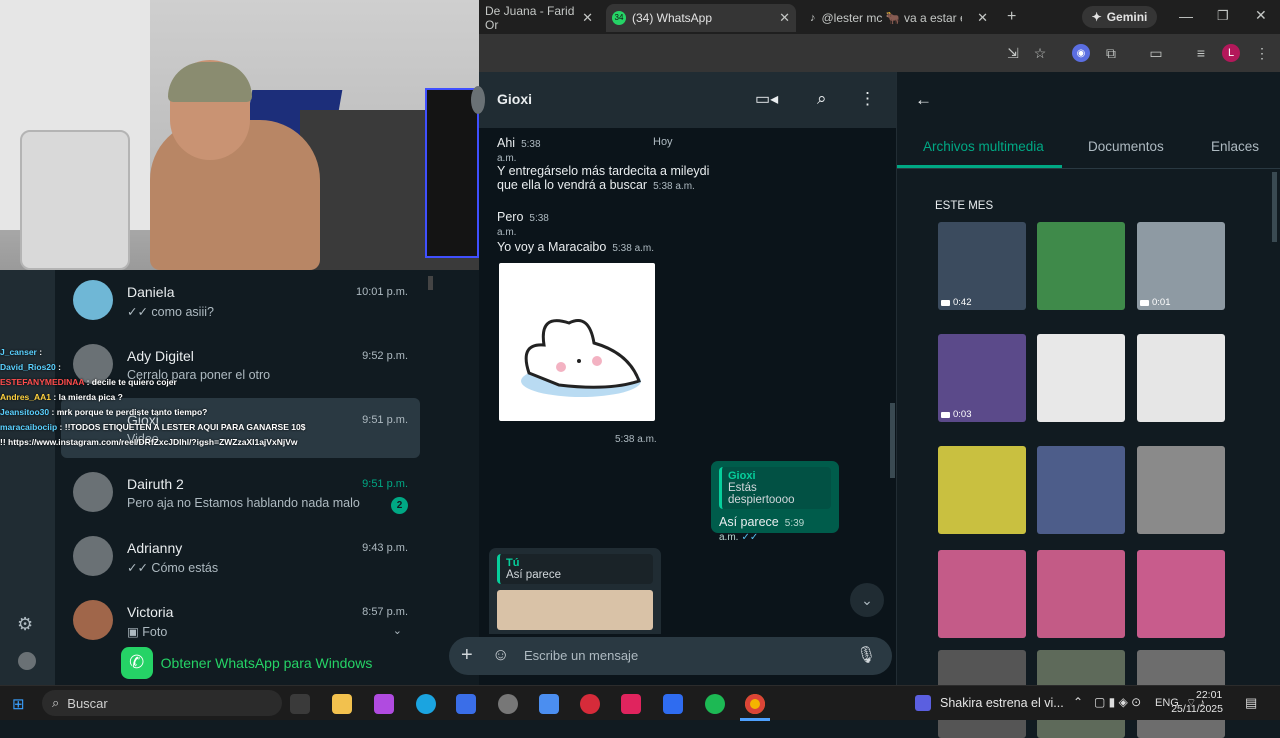 The height and width of the screenshot is (738, 1280). I want to click on split-view-icon: ▭, so click(1156, 53).